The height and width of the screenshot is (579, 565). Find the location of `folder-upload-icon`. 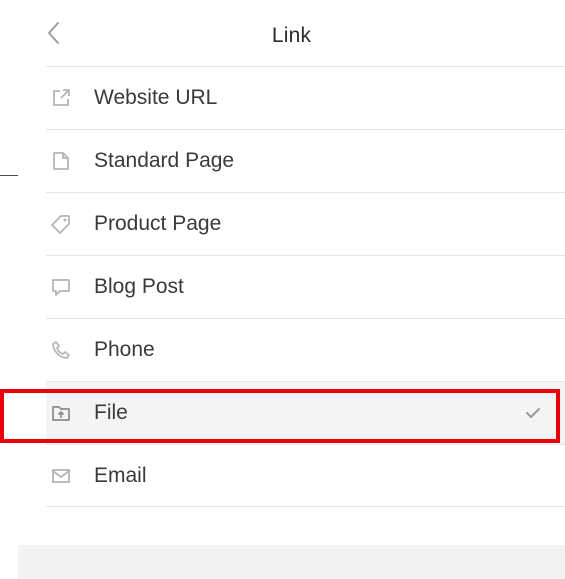

folder-upload-icon is located at coordinates (61, 413).